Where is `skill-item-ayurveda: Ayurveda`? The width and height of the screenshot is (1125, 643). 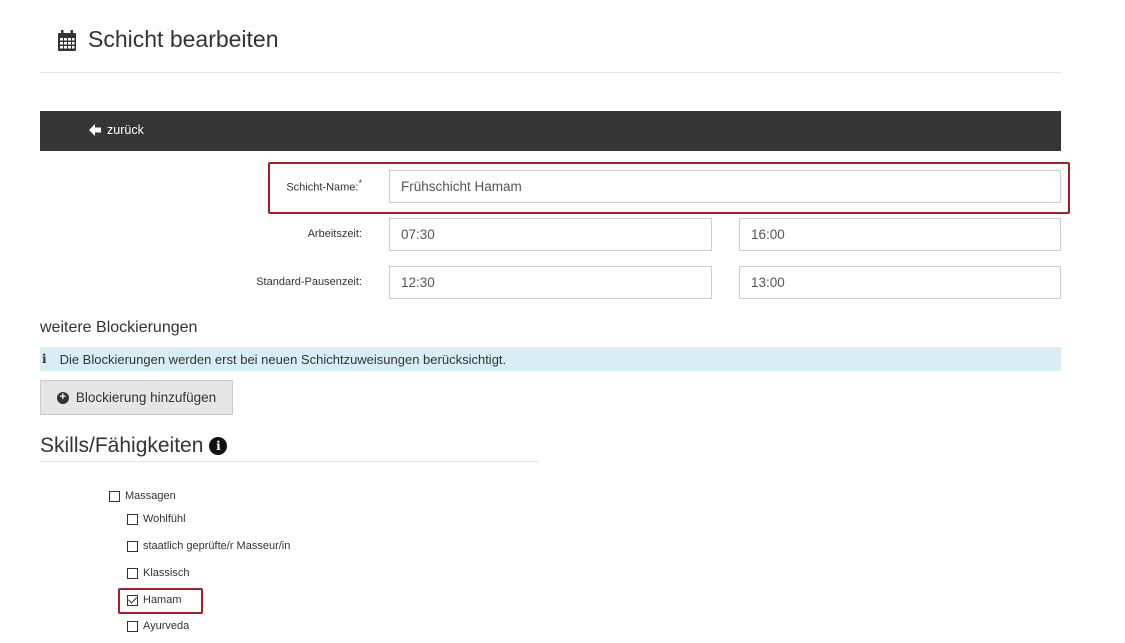 skill-item-ayurveda: Ayurveda is located at coordinates (158, 626).